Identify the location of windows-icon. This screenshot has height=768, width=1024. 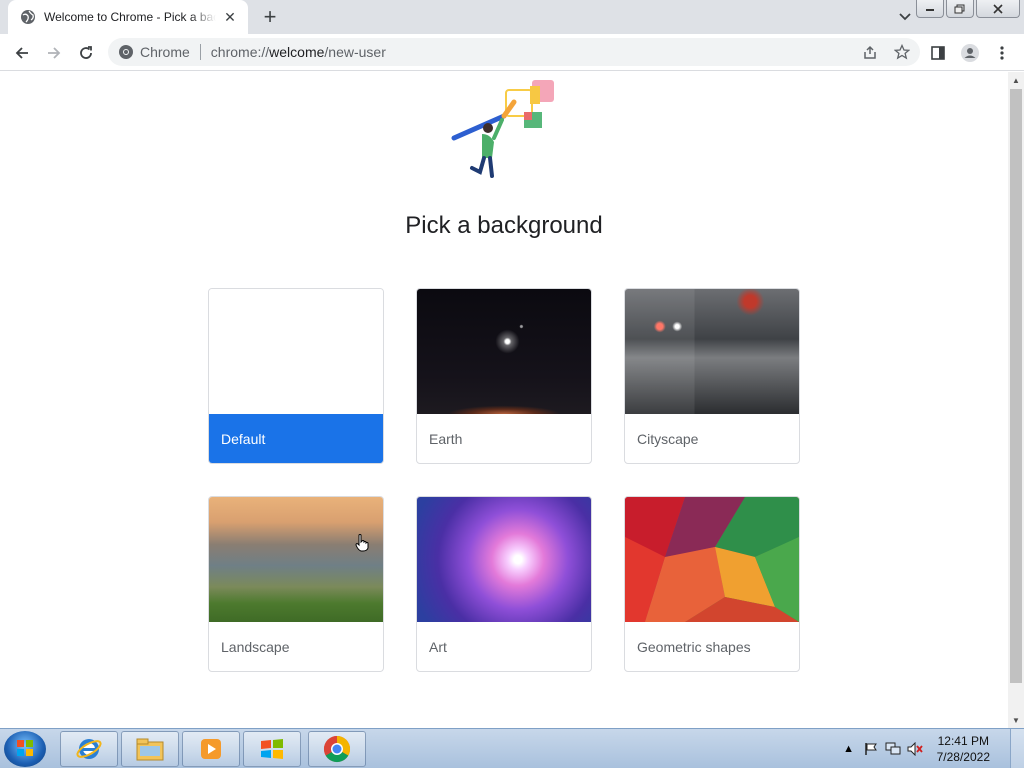
(272, 749).